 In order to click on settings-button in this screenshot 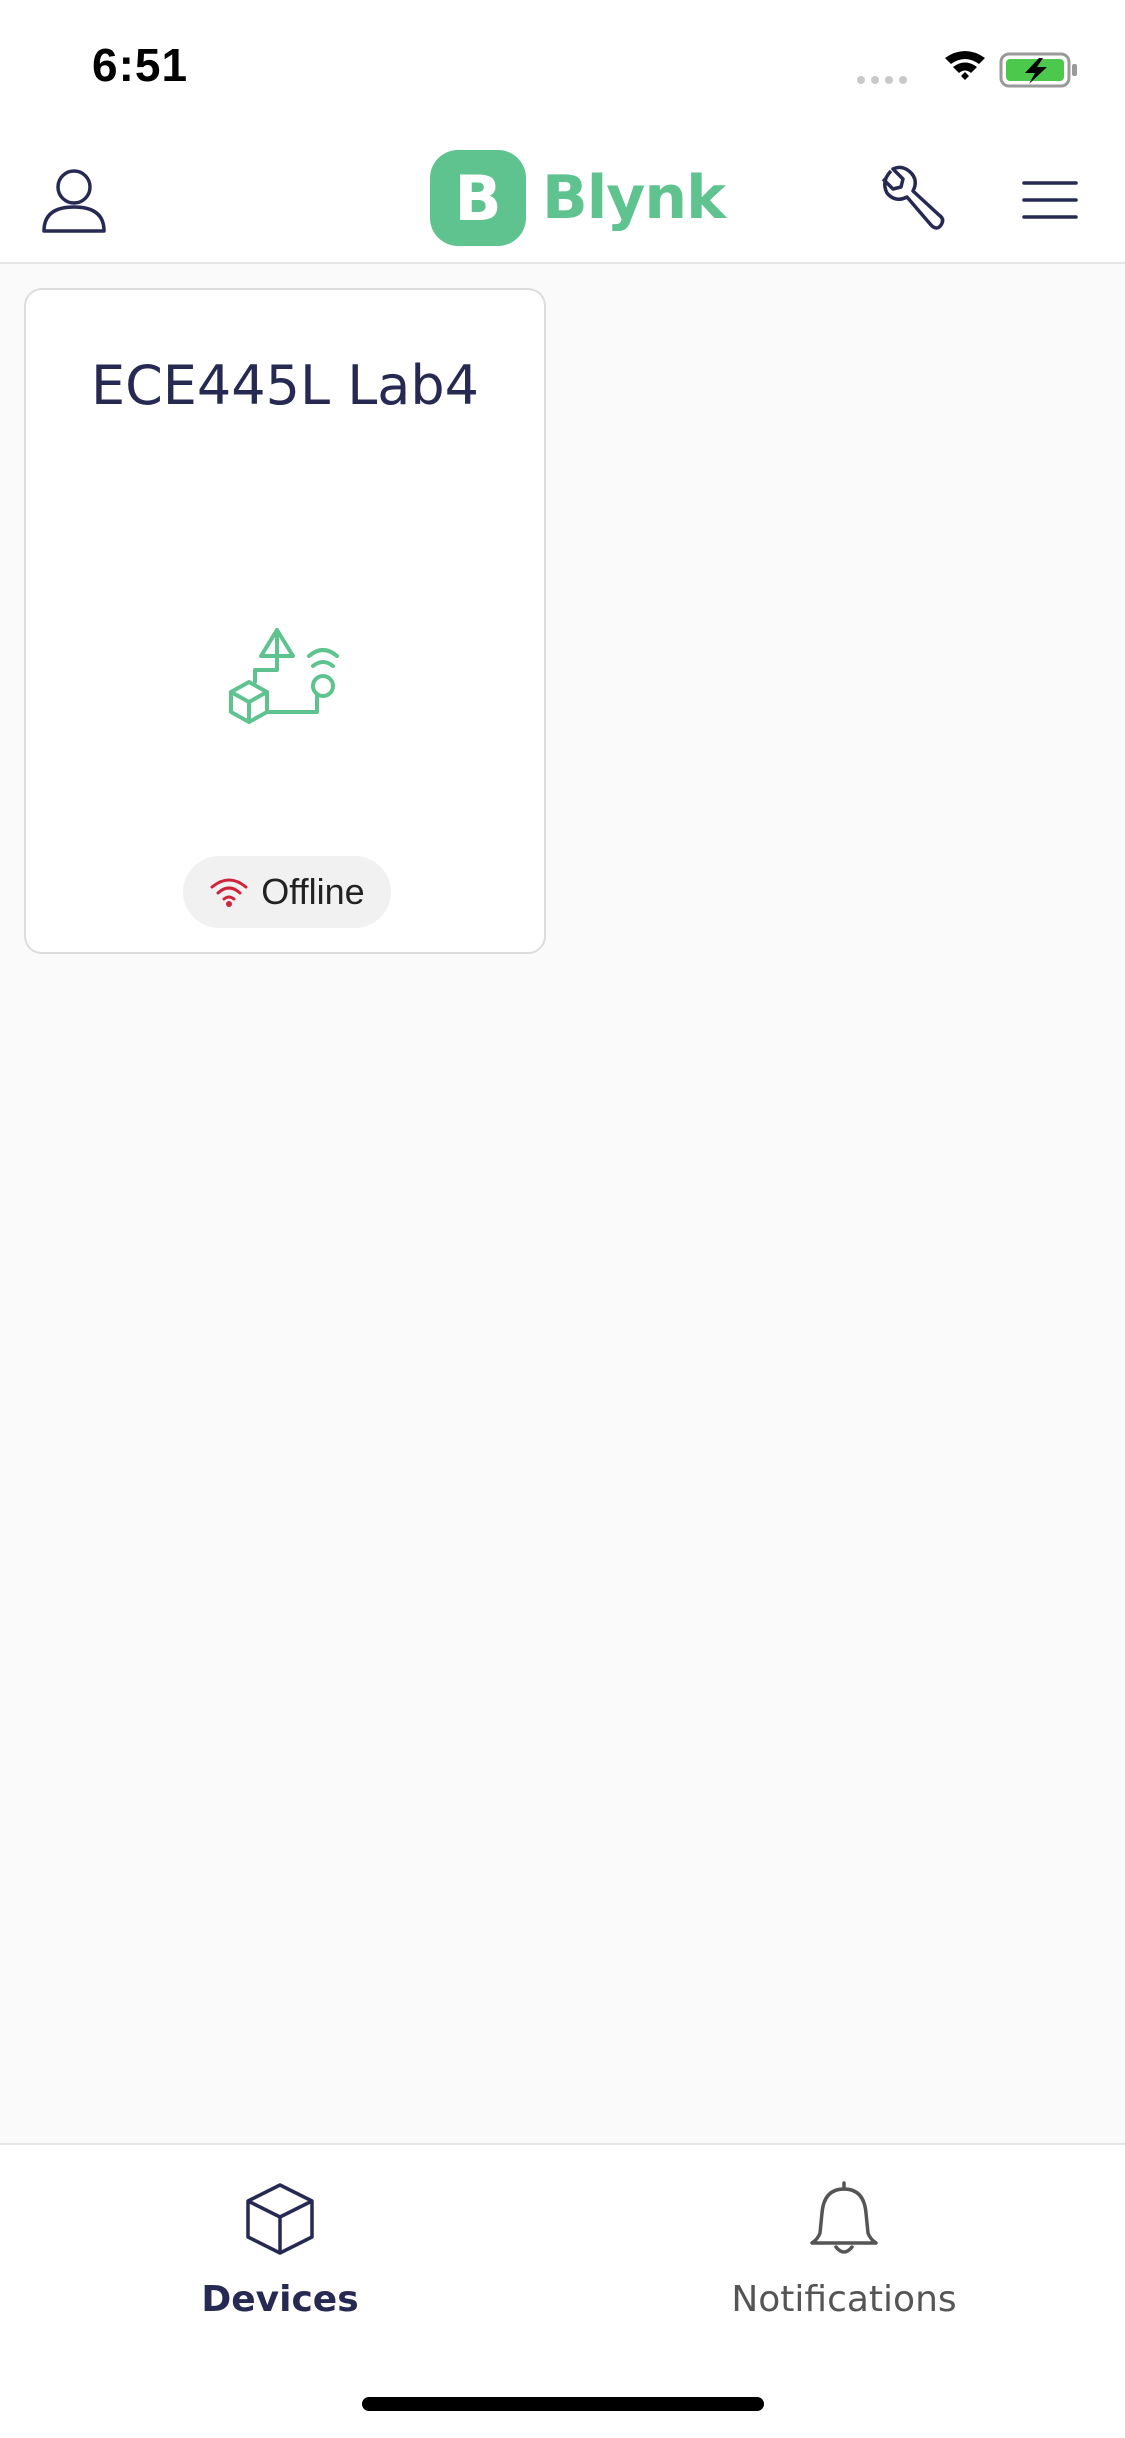, I will do `click(912, 200)`.